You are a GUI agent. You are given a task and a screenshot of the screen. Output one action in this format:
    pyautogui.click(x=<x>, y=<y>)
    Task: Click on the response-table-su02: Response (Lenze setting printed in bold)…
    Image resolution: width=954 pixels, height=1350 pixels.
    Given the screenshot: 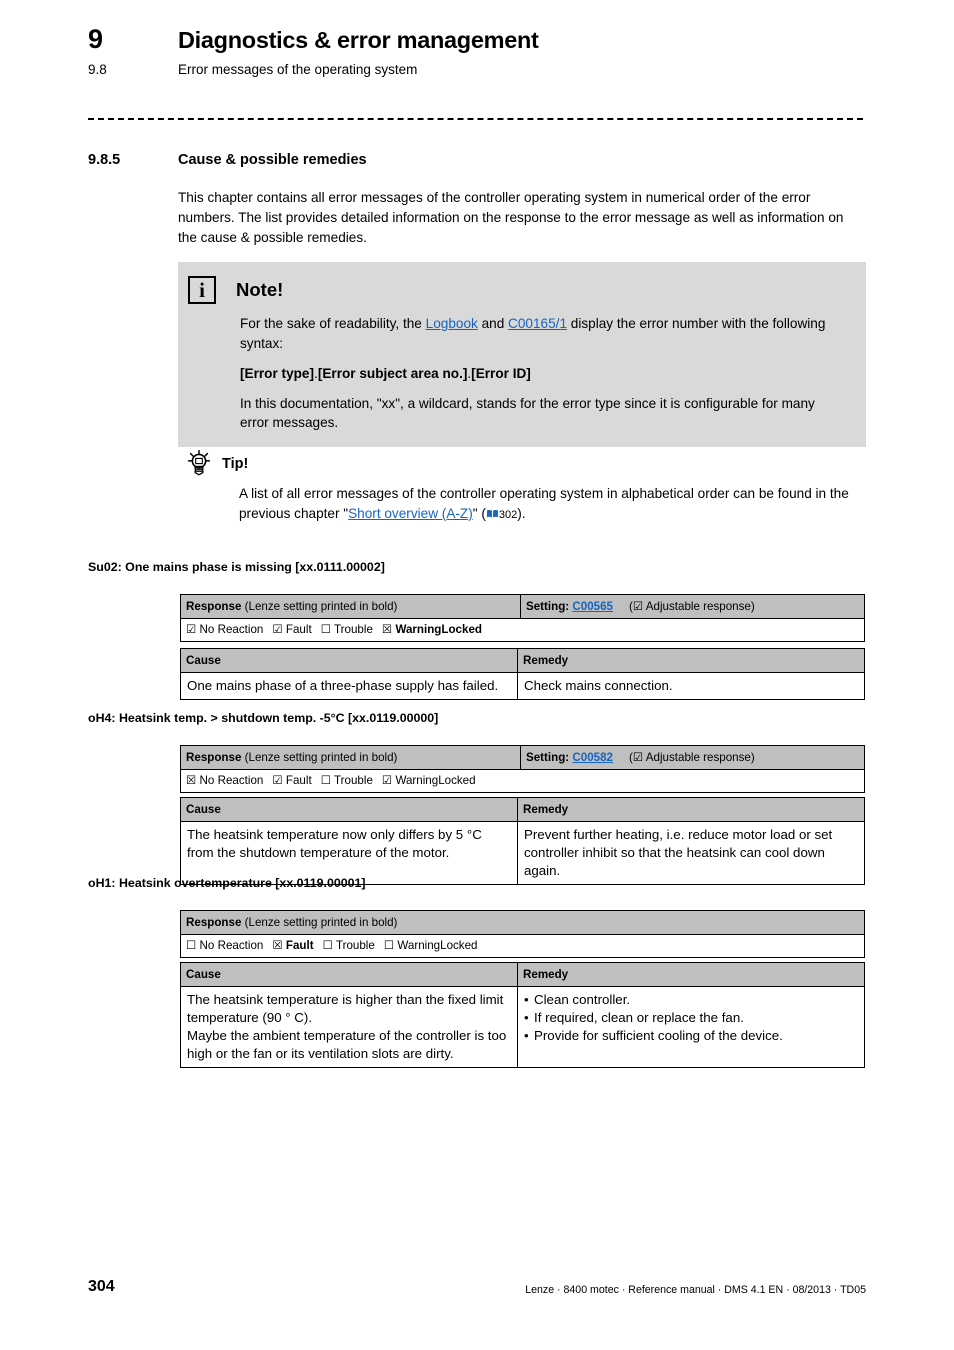 What is the action you would take?
    pyautogui.click(x=522, y=617)
    